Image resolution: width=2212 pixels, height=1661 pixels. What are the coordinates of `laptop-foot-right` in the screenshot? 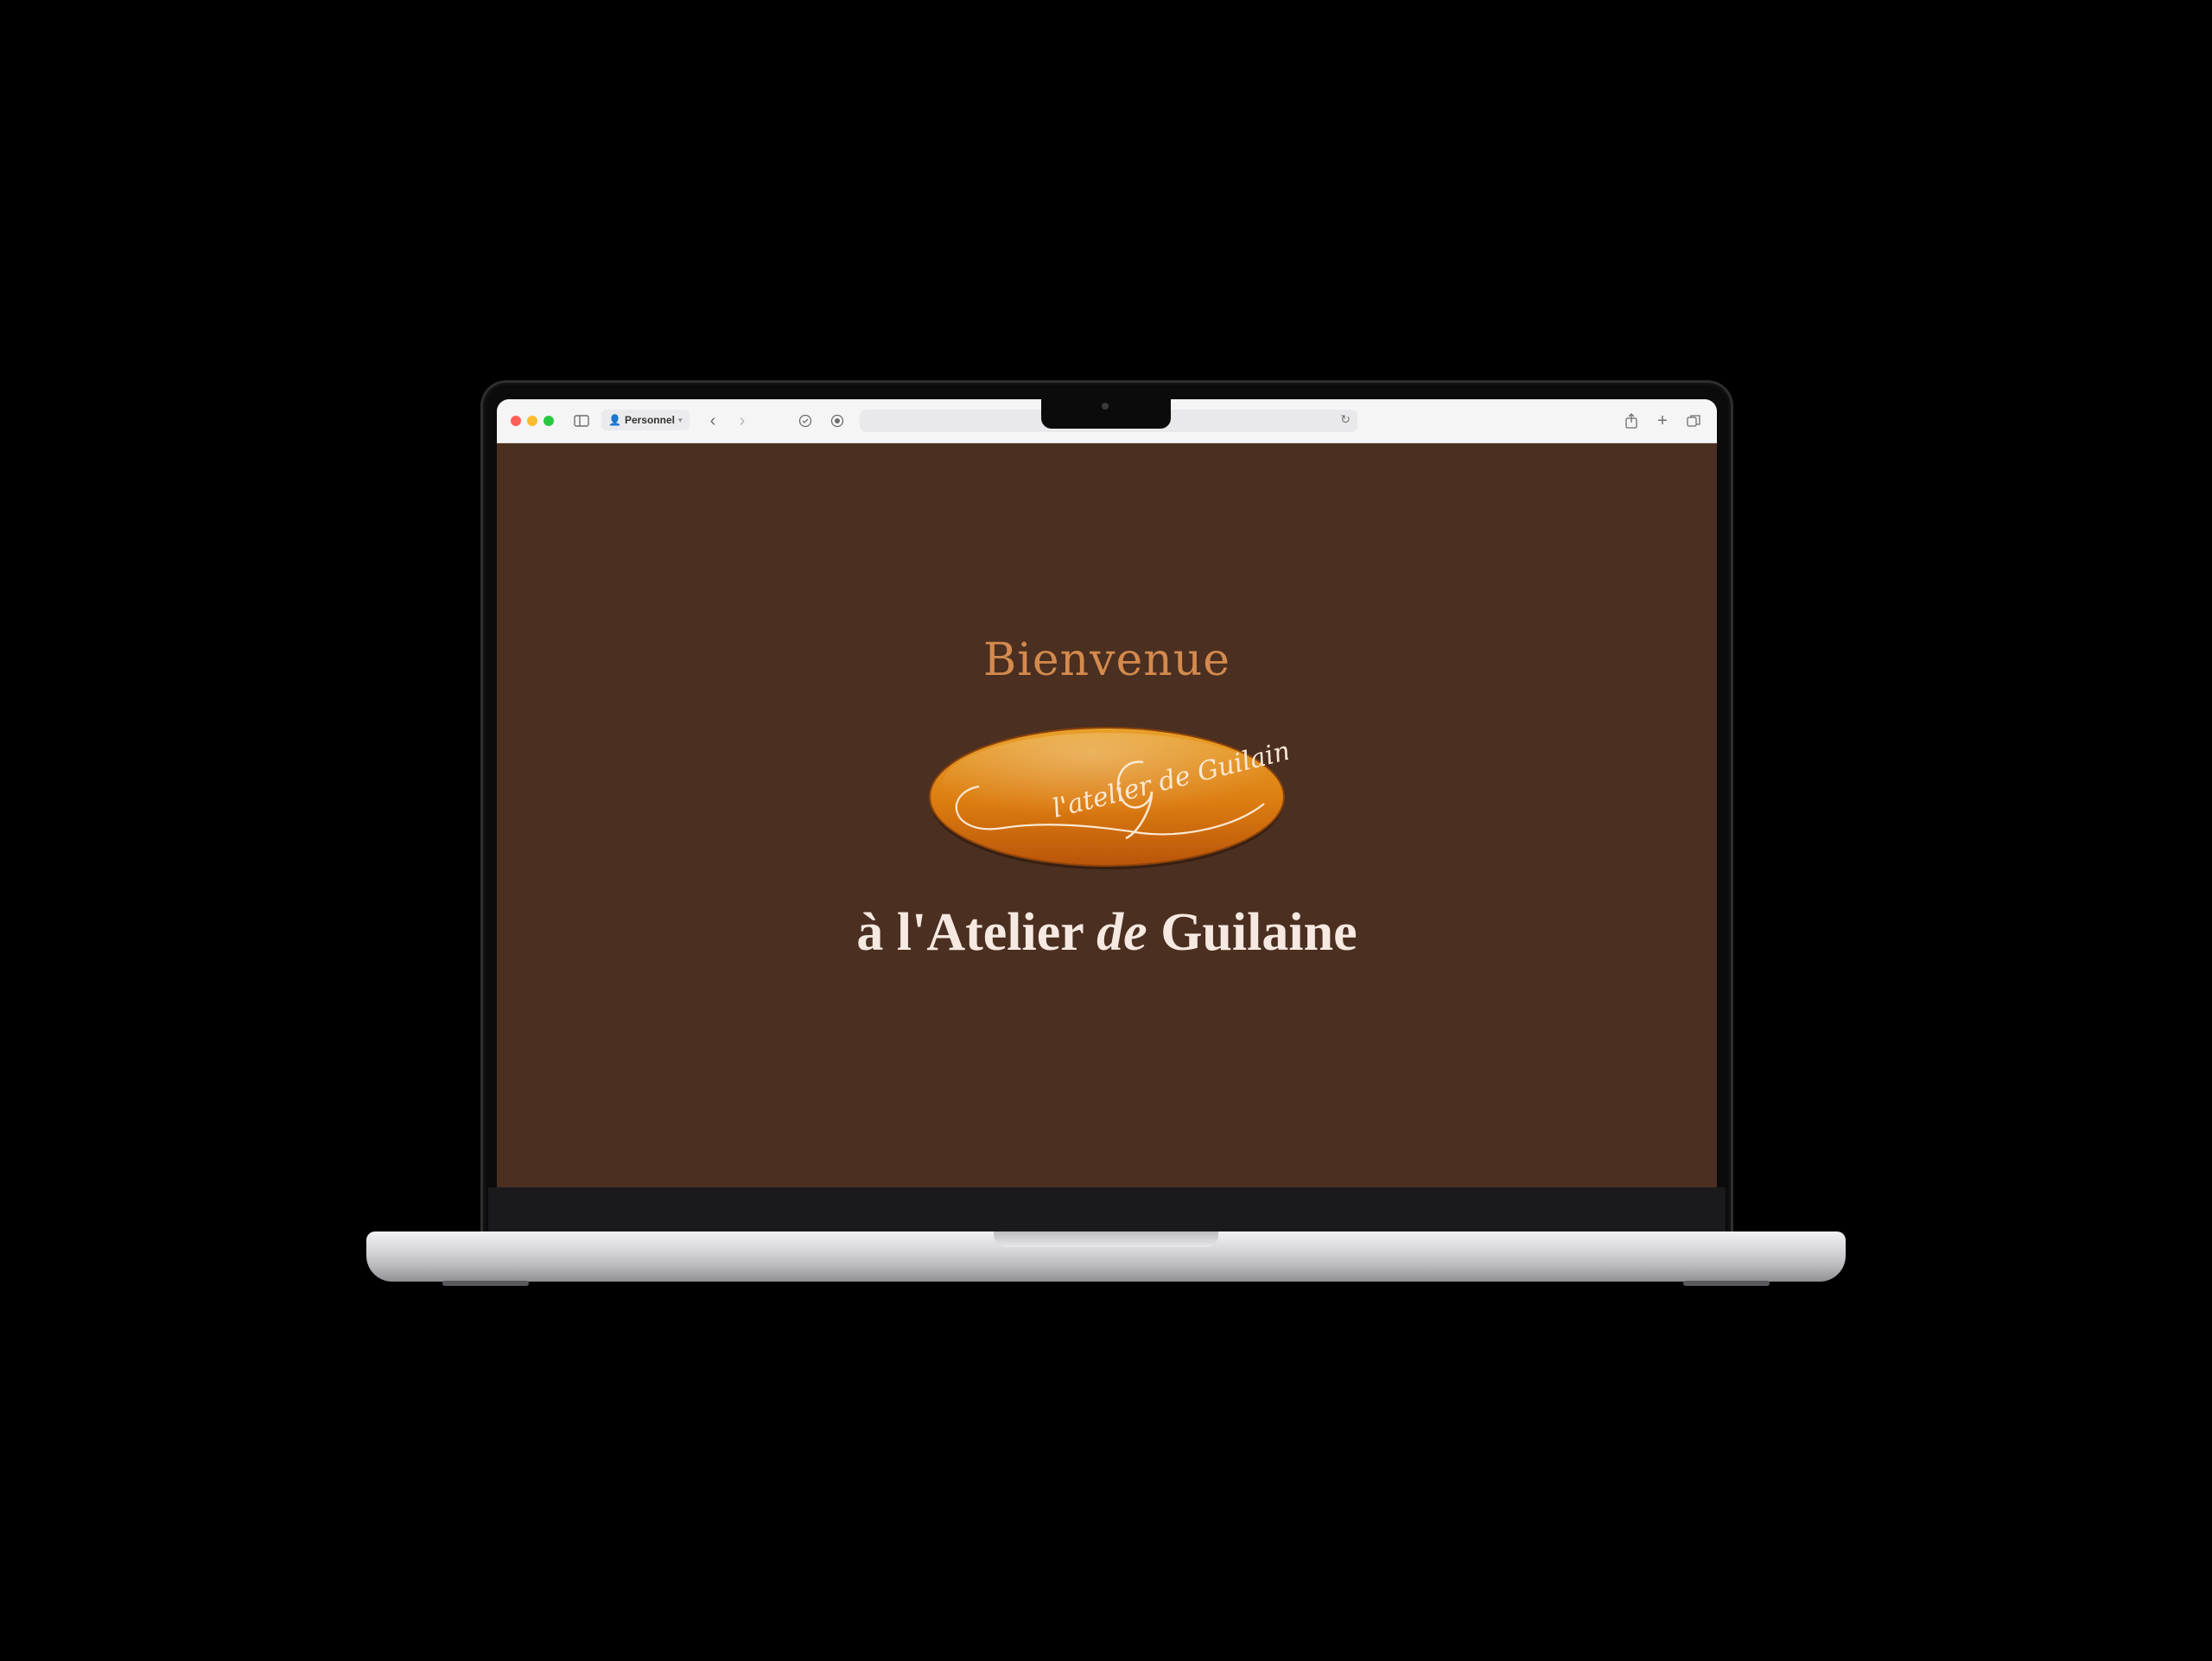 It's located at (1726, 1283).